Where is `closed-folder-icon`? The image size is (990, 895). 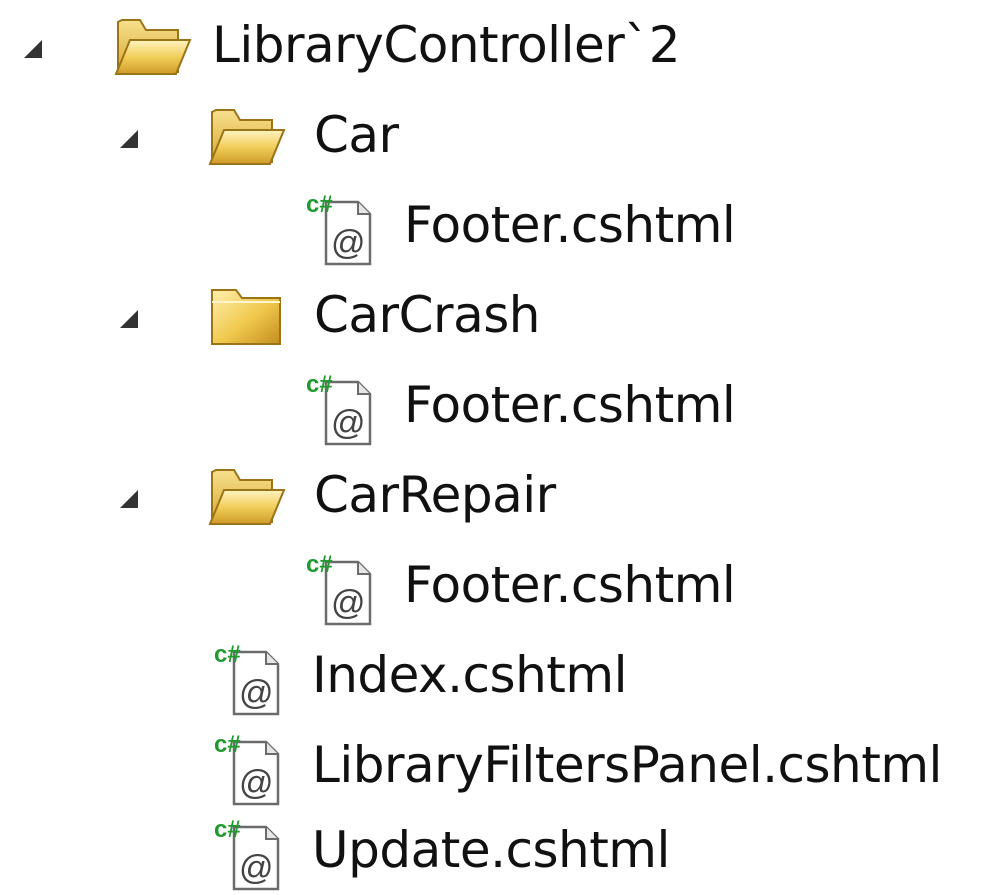 closed-folder-icon is located at coordinates (246, 315).